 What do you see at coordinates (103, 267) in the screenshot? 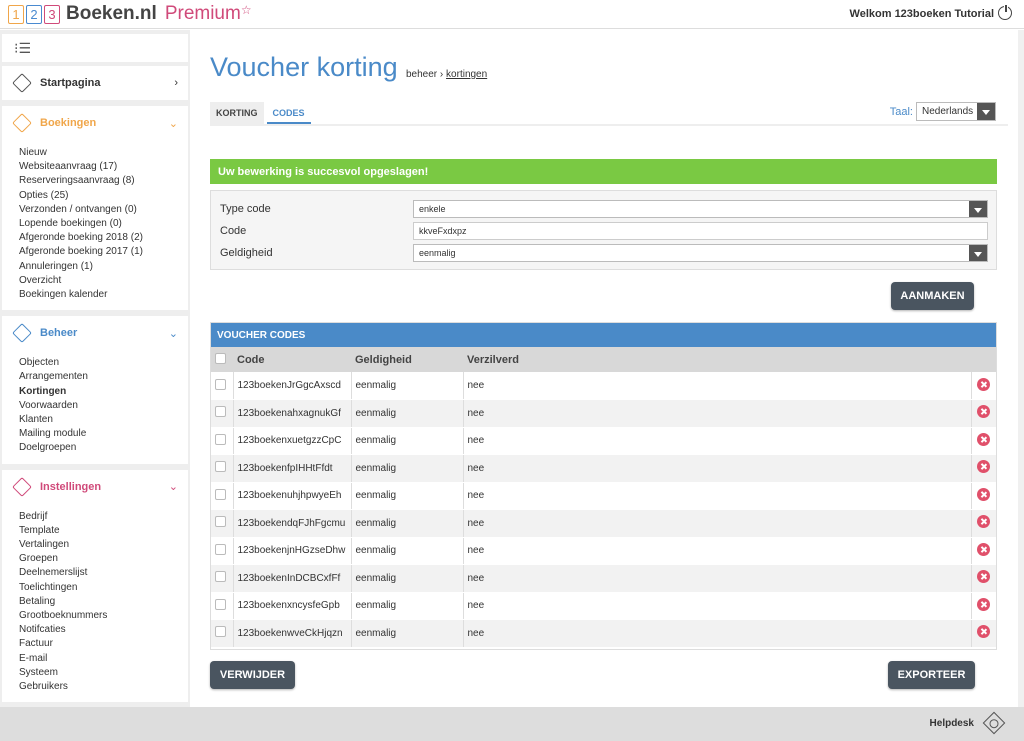
I see `sidebar-item-annuleringen-1: Annuleringen (1)` at bounding box center [103, 267].